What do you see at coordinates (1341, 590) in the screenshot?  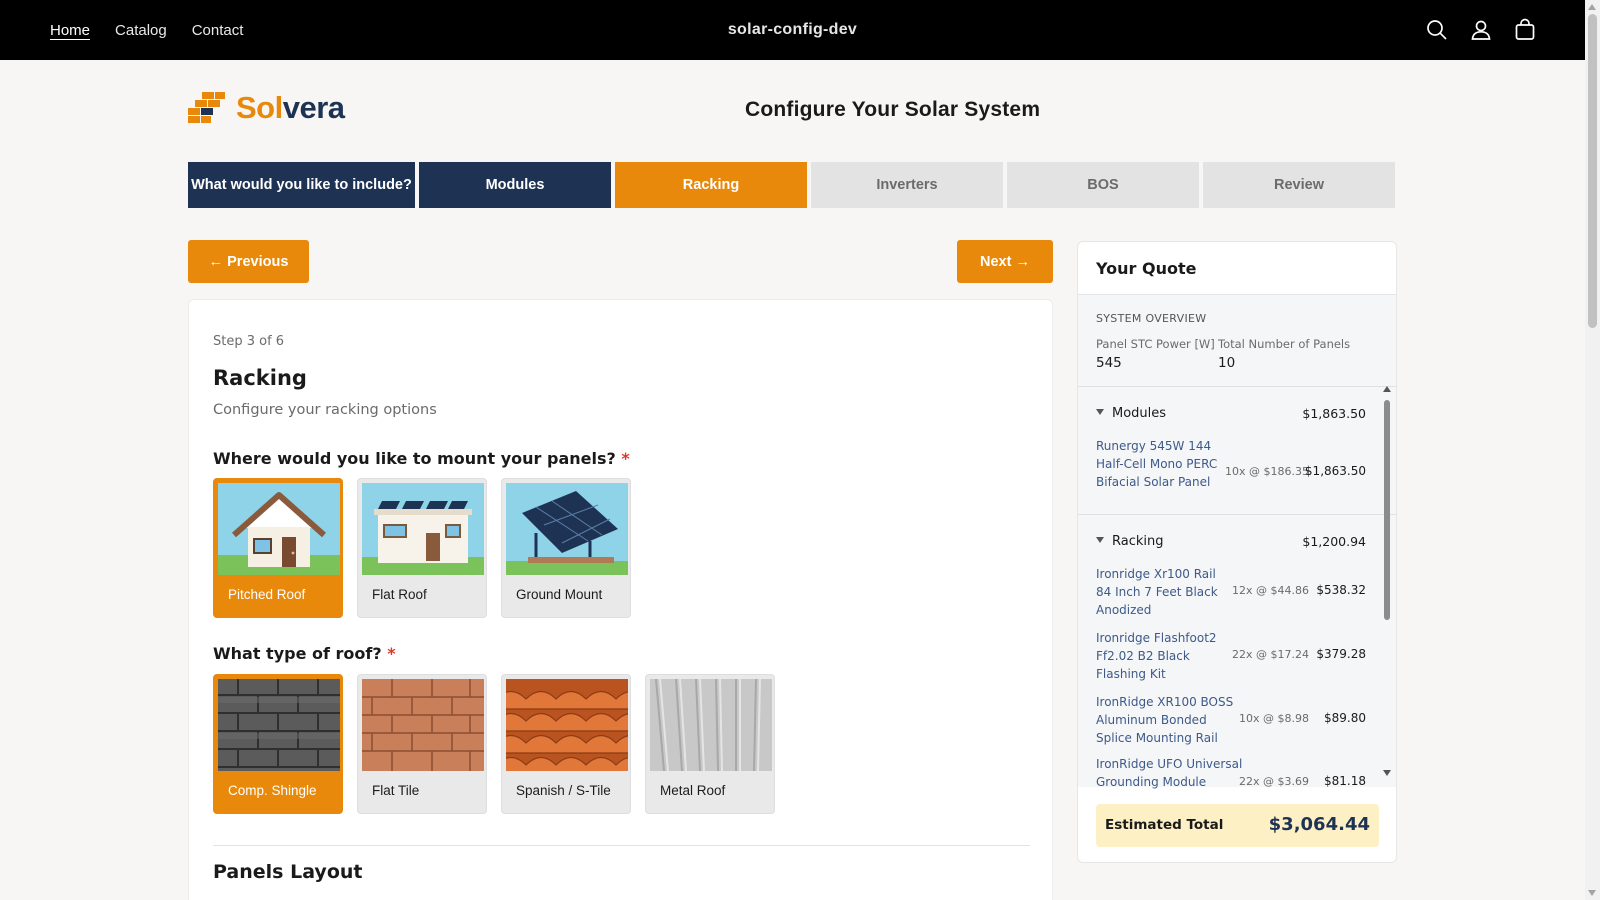 I see `item-amount: $538.32` at bounding box center [1341, 590].